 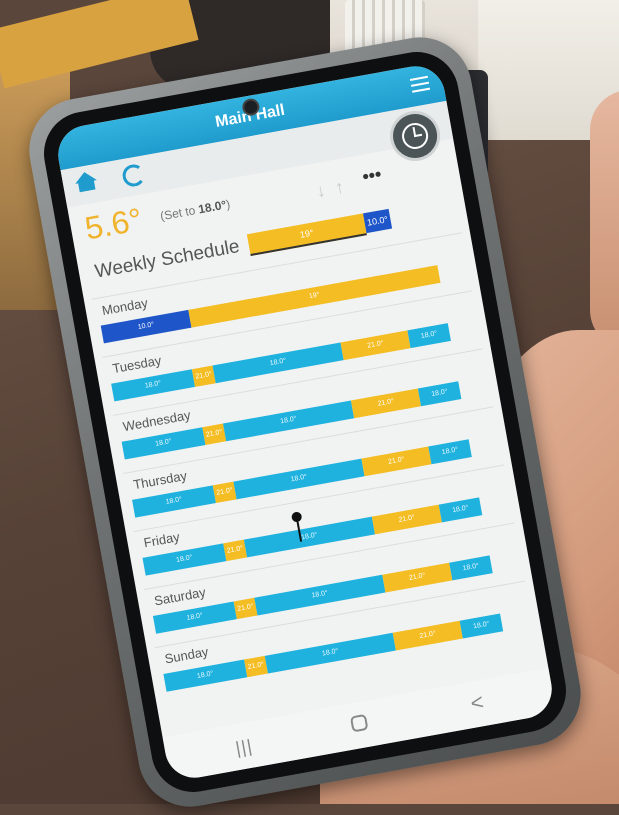 What do you see at coordinates (420, 86) in the screenshot?
I see `hamburger-menu-icon` at bounding box center [420, 86].